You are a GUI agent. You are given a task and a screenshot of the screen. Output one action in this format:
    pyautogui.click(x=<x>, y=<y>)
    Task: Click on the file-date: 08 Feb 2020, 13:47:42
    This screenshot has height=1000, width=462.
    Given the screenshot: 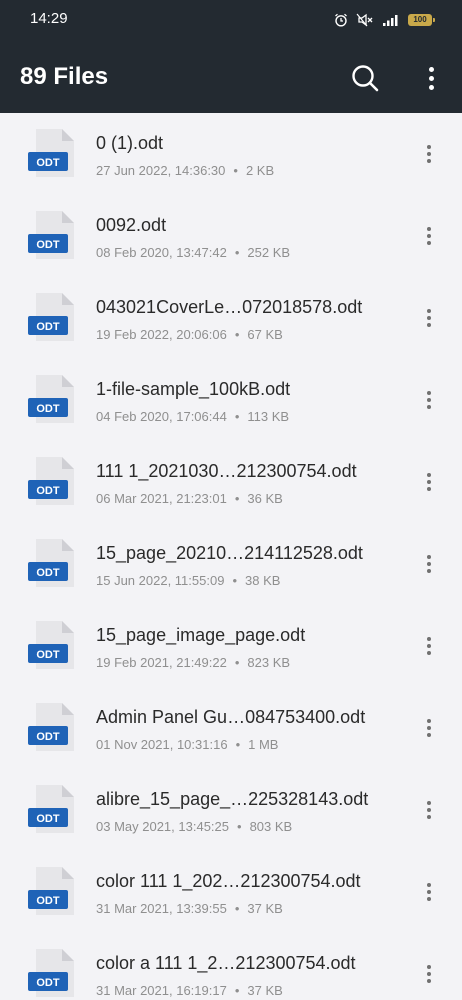 What is the action you would take?
    pyautogui.click(x=161, y=252)
    